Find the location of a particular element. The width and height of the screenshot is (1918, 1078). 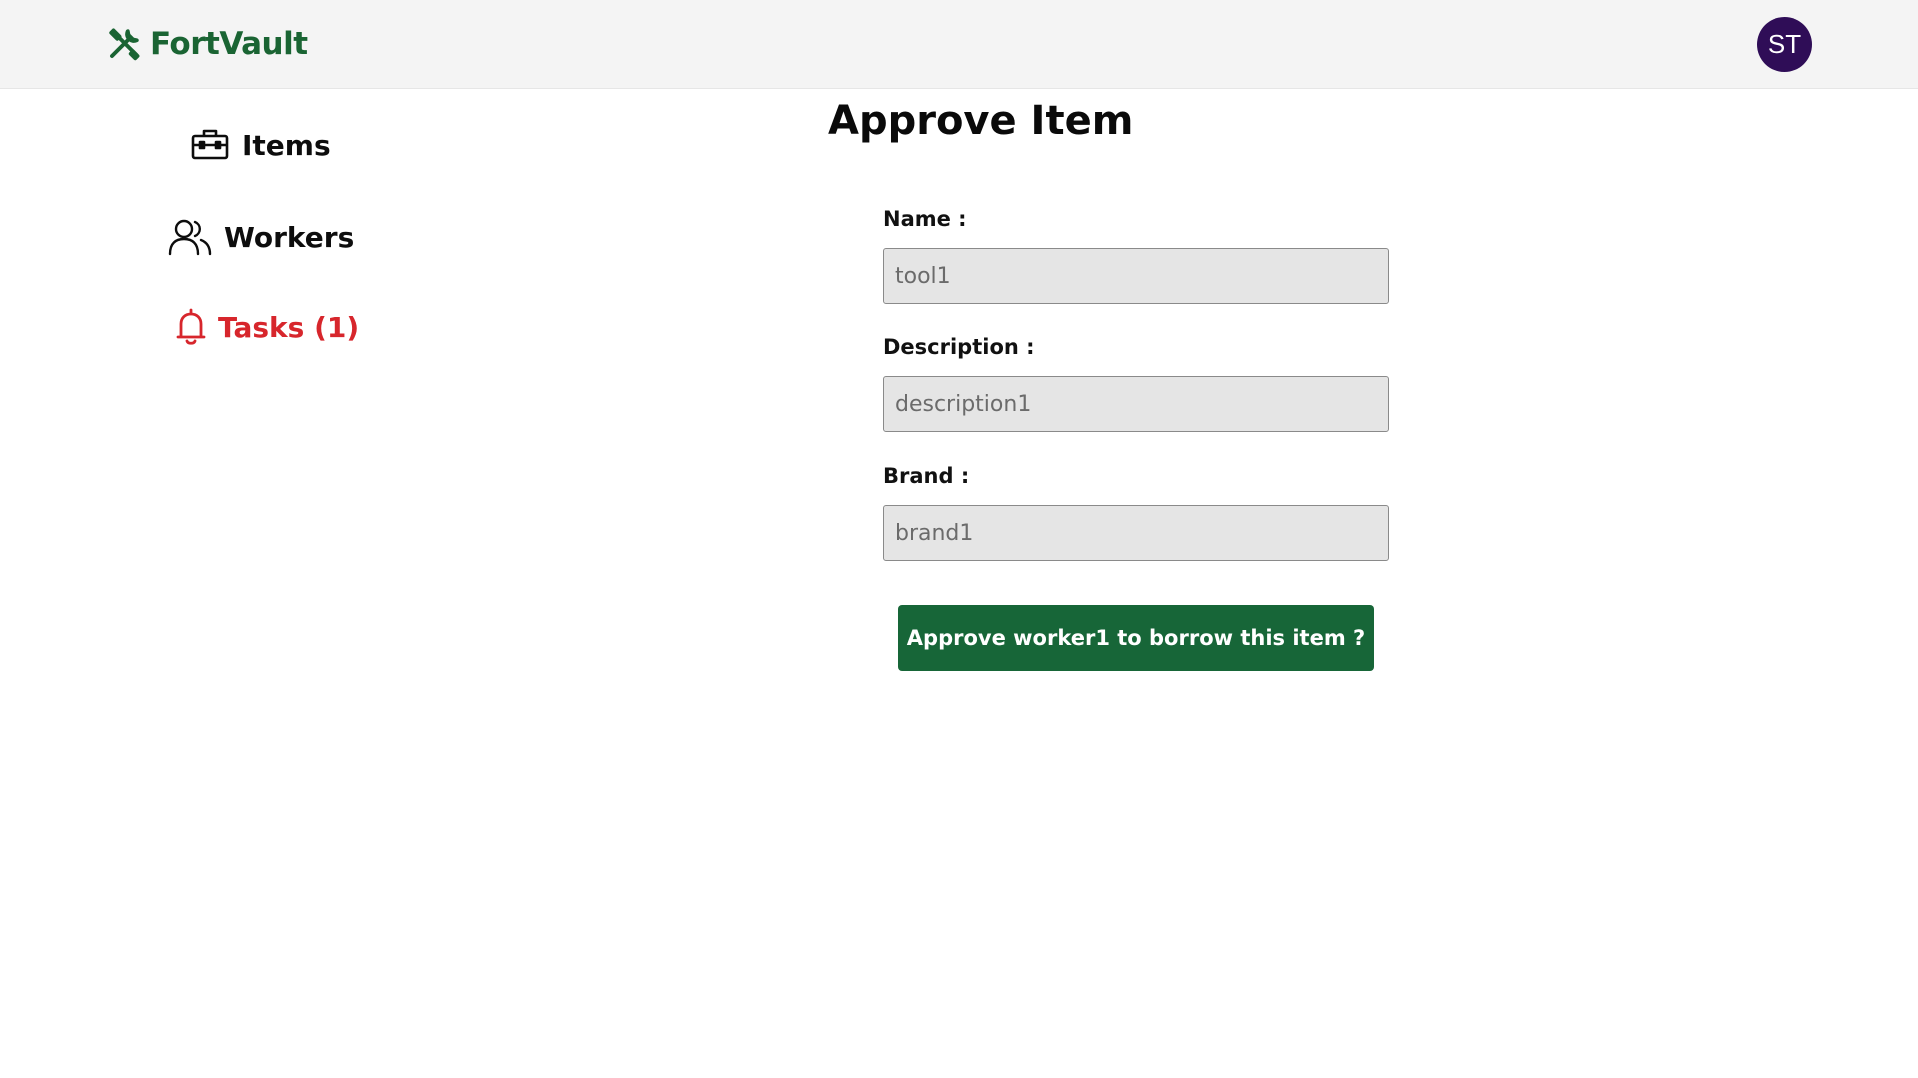

description-label: Description : is located at coordinates (959, 347).